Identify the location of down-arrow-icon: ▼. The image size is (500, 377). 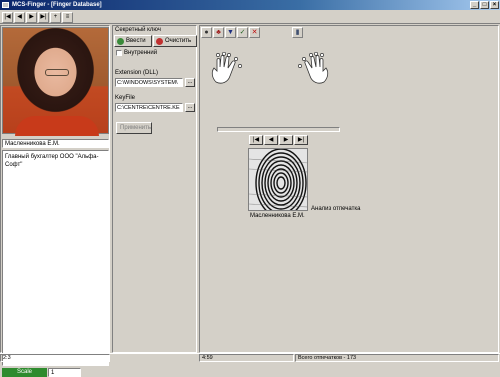
(230, 32).